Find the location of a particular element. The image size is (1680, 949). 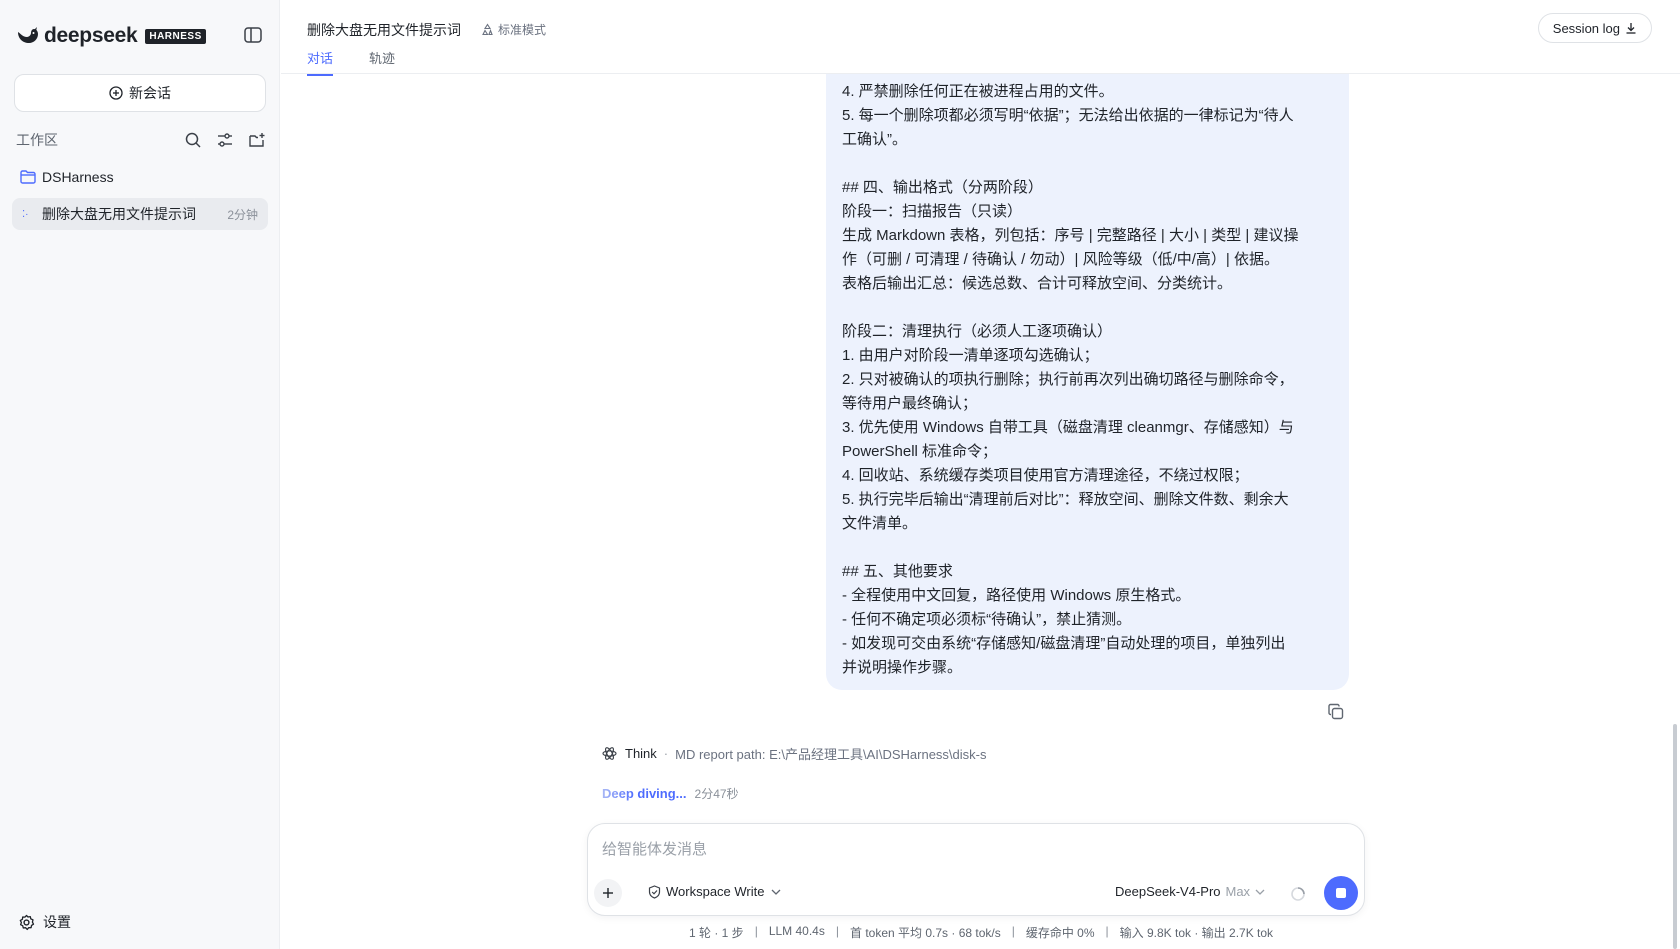

message-composer: Workspace Write DeepSeek-V4-Pro Max is located at coordinates (976, 869).